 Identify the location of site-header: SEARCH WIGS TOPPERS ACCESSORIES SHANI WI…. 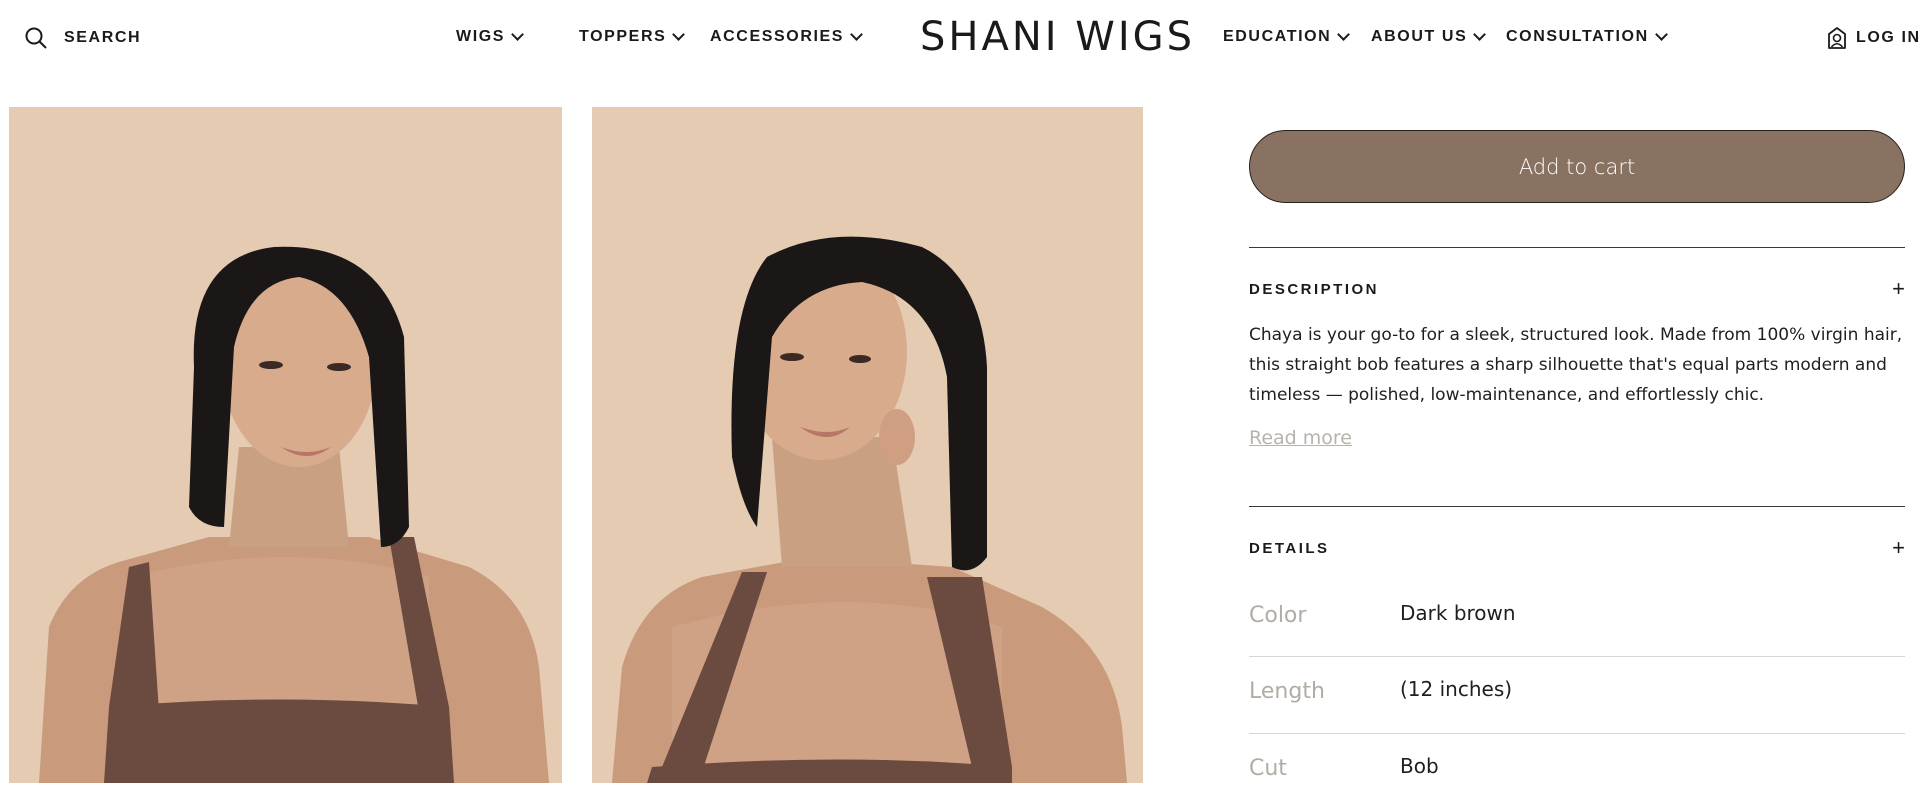
(960, 38).